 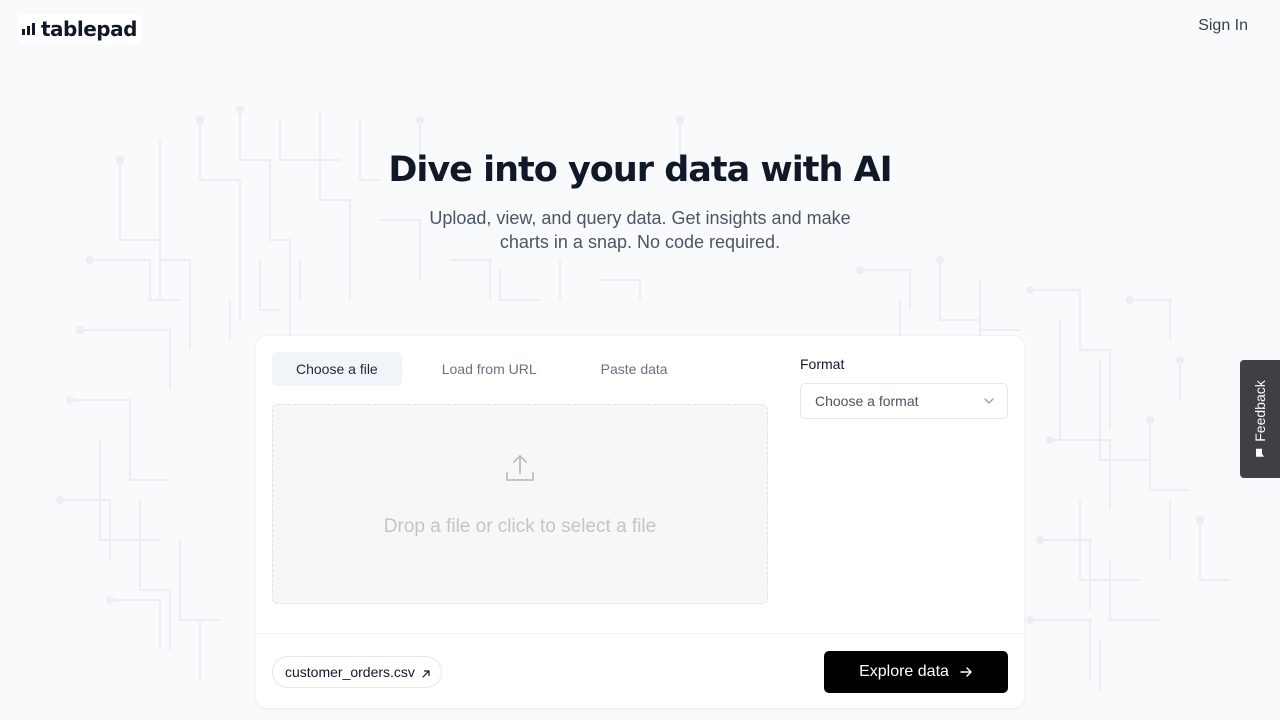 I want to click on explore-data-button: Explore data, so click(x=916, y=672).